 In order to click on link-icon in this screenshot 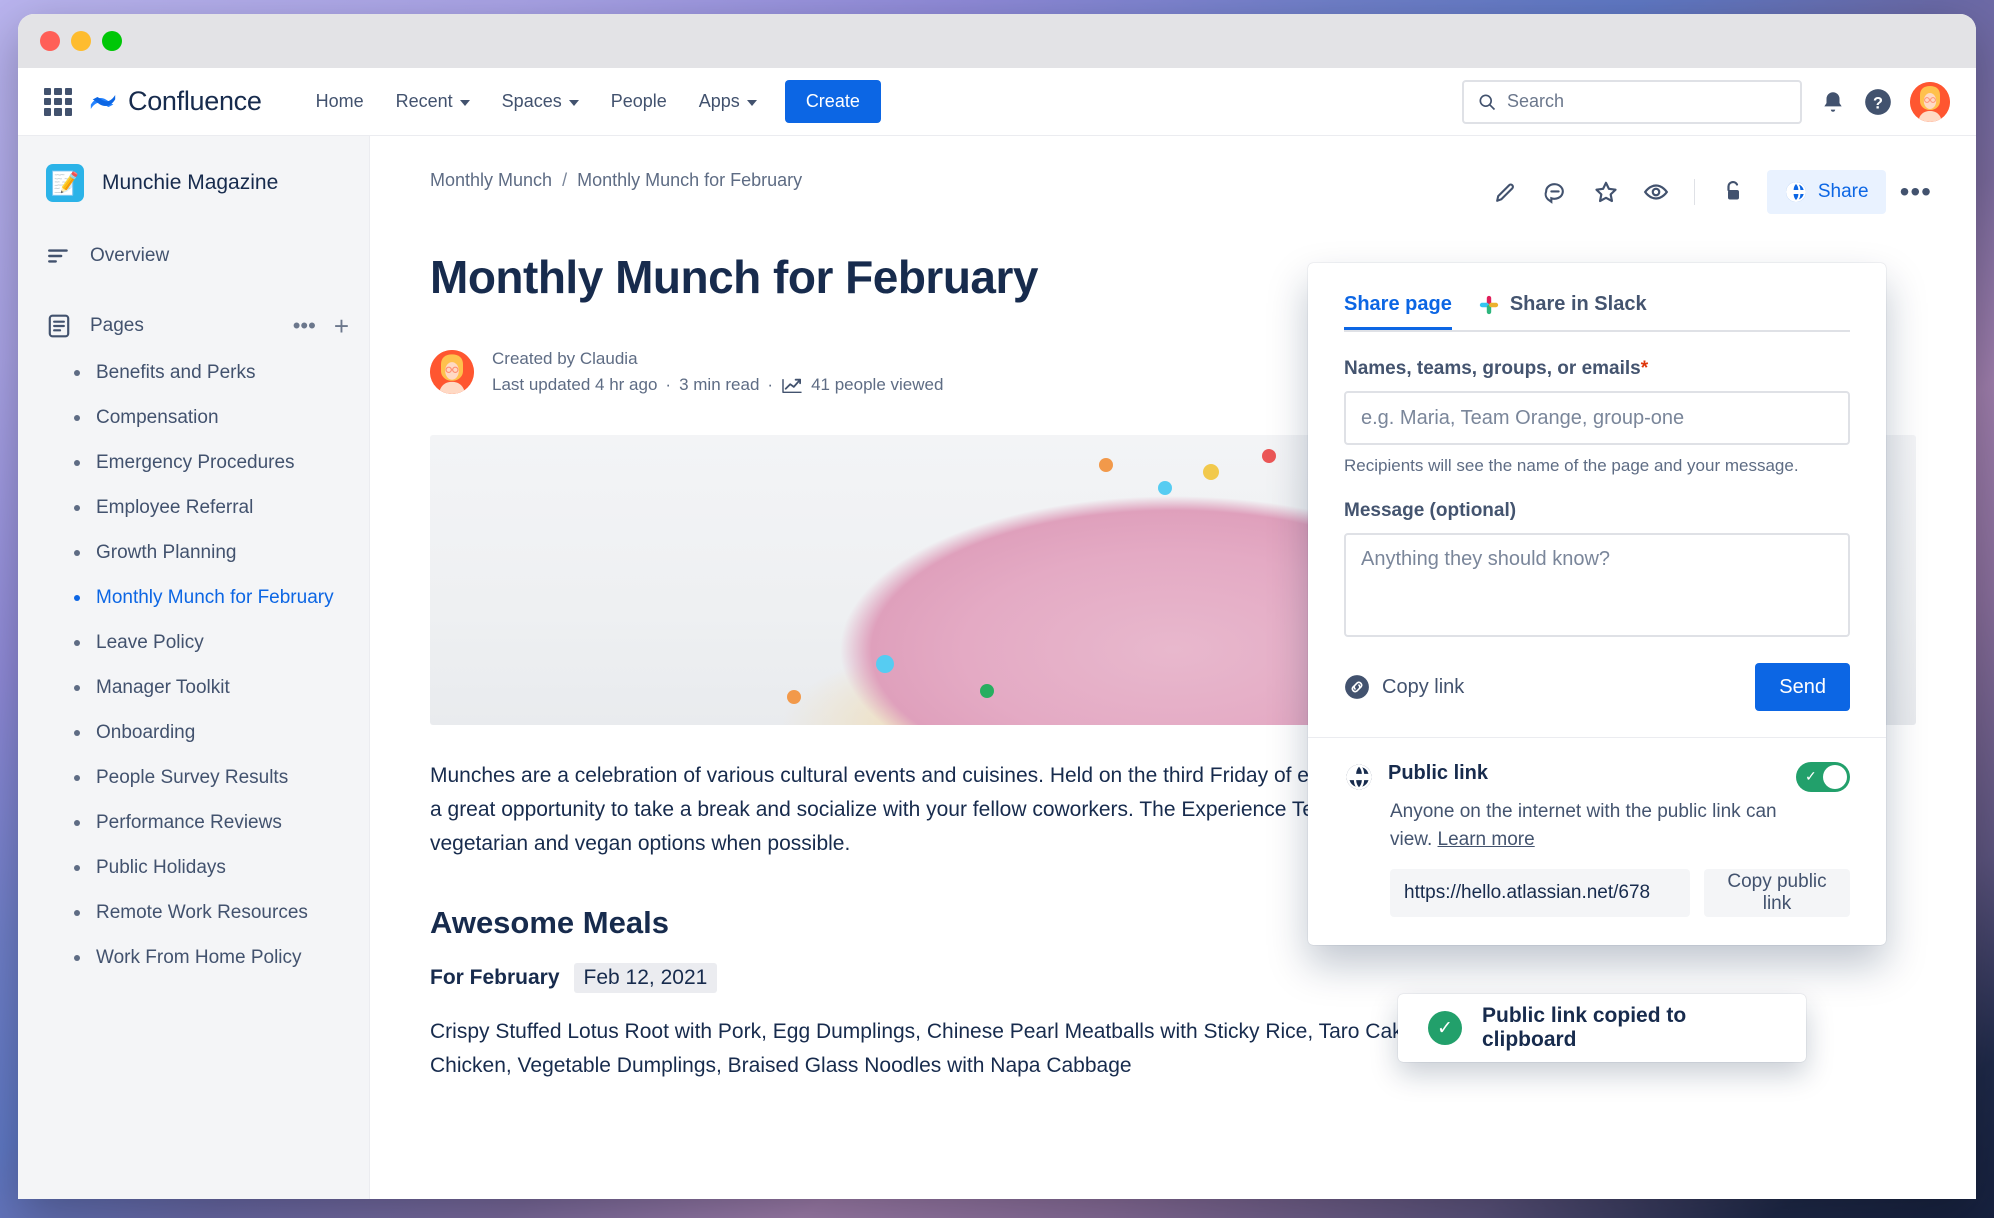, I will do `click(1357, 687)`.